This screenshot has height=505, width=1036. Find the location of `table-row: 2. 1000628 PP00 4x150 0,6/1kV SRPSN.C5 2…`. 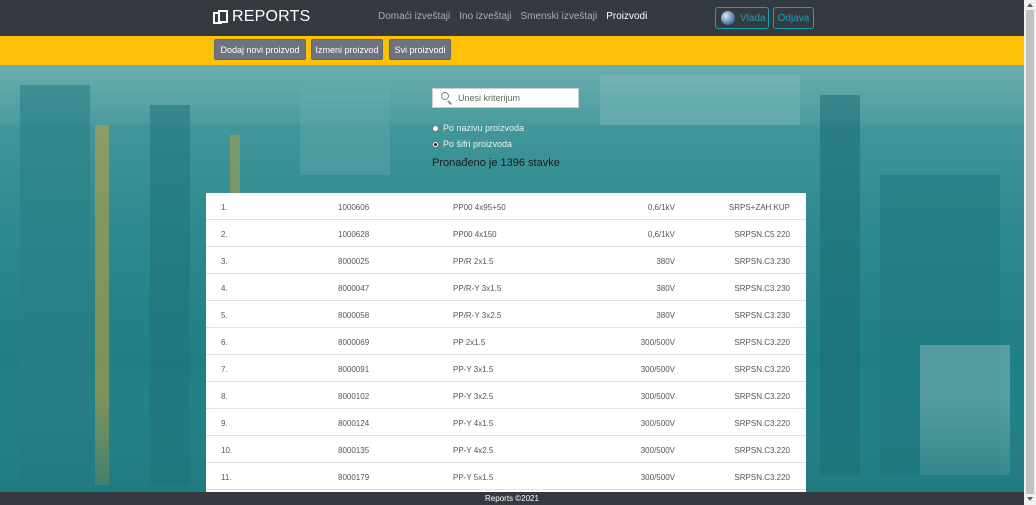

table-row: 2. 1000628 PP00 4x150 0,6/1kV SRPSN.C5 2… is located at coordinates (506, 233).